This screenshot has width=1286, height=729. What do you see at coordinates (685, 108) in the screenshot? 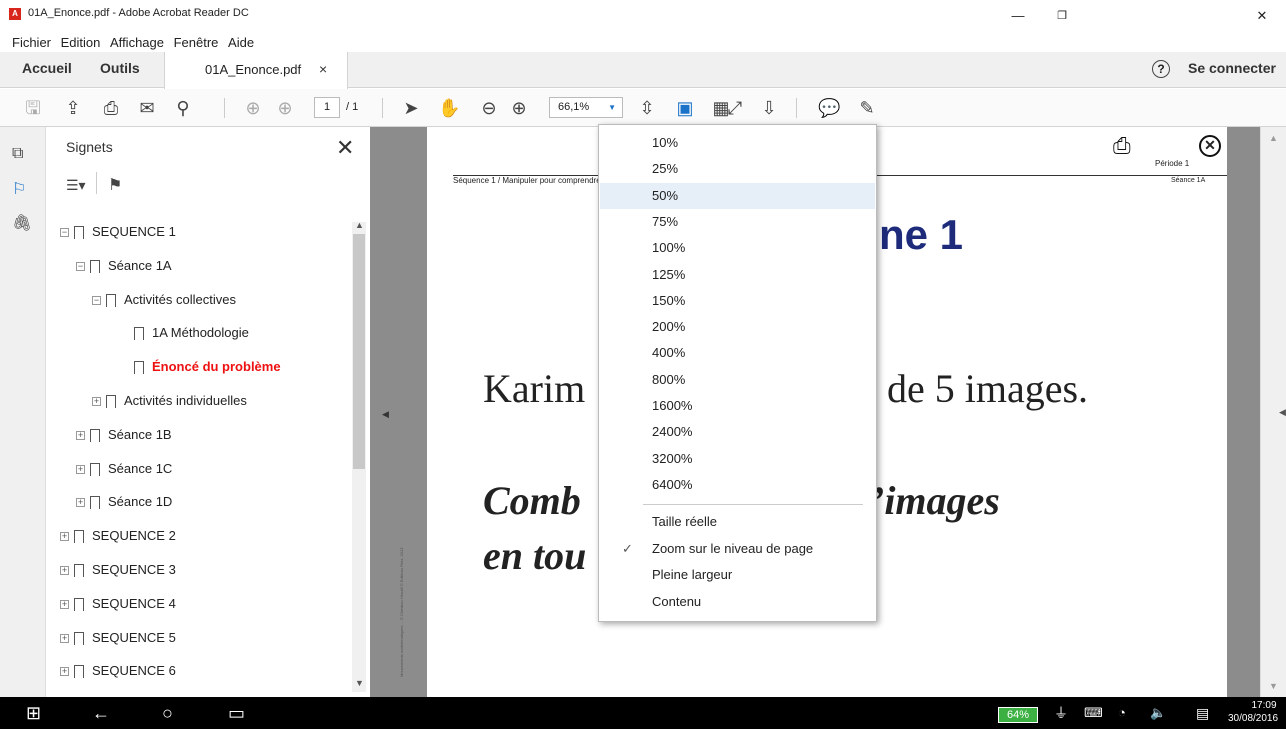
I see `scroll-mode-icon: ▣` at bounding box center [685, 108].